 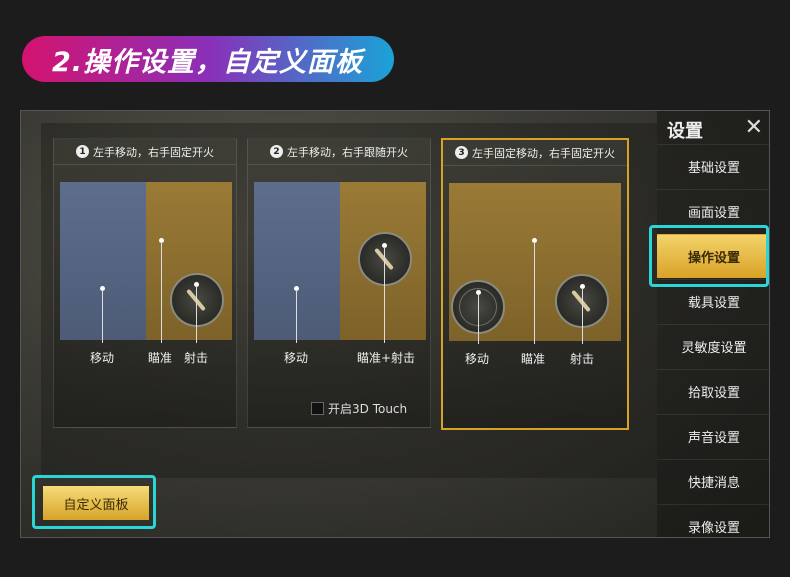 What do you see at coordinates (713, 436) in the screenshot?
I see `sidebar-item-audio: 声音设置` at bounding box center [713, 436].